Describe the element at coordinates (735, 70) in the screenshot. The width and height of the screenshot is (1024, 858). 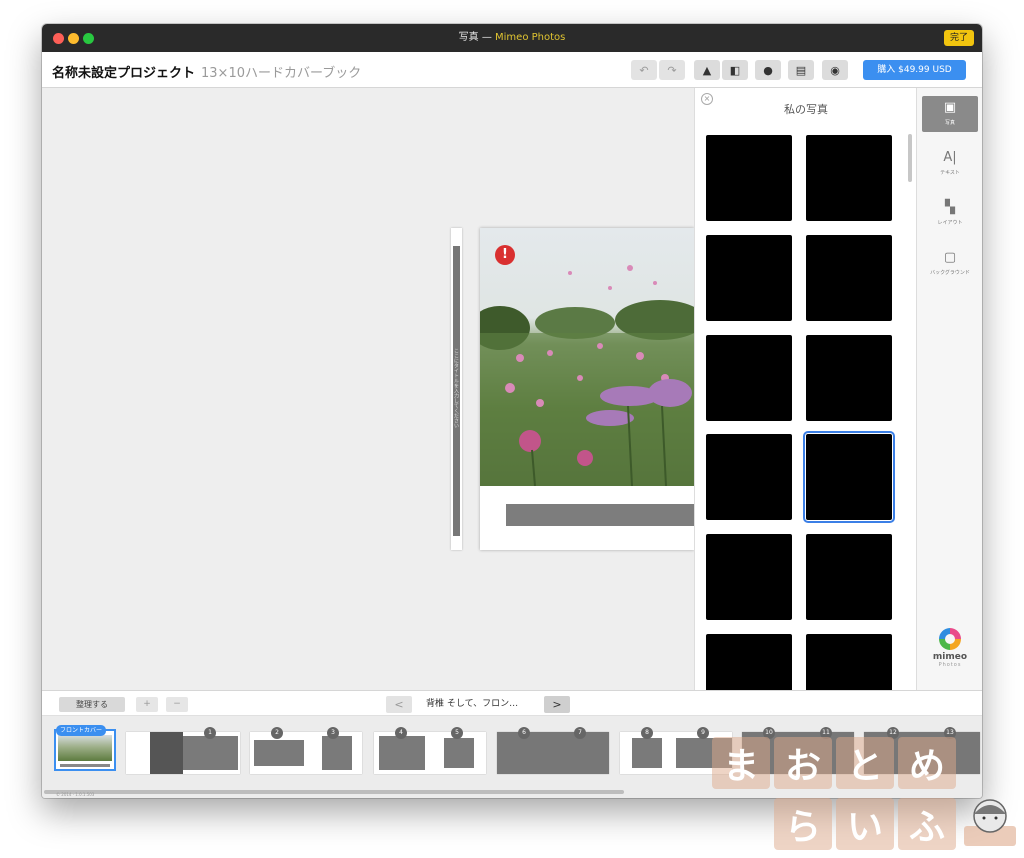
I see `book-icon: ◧` at that location.